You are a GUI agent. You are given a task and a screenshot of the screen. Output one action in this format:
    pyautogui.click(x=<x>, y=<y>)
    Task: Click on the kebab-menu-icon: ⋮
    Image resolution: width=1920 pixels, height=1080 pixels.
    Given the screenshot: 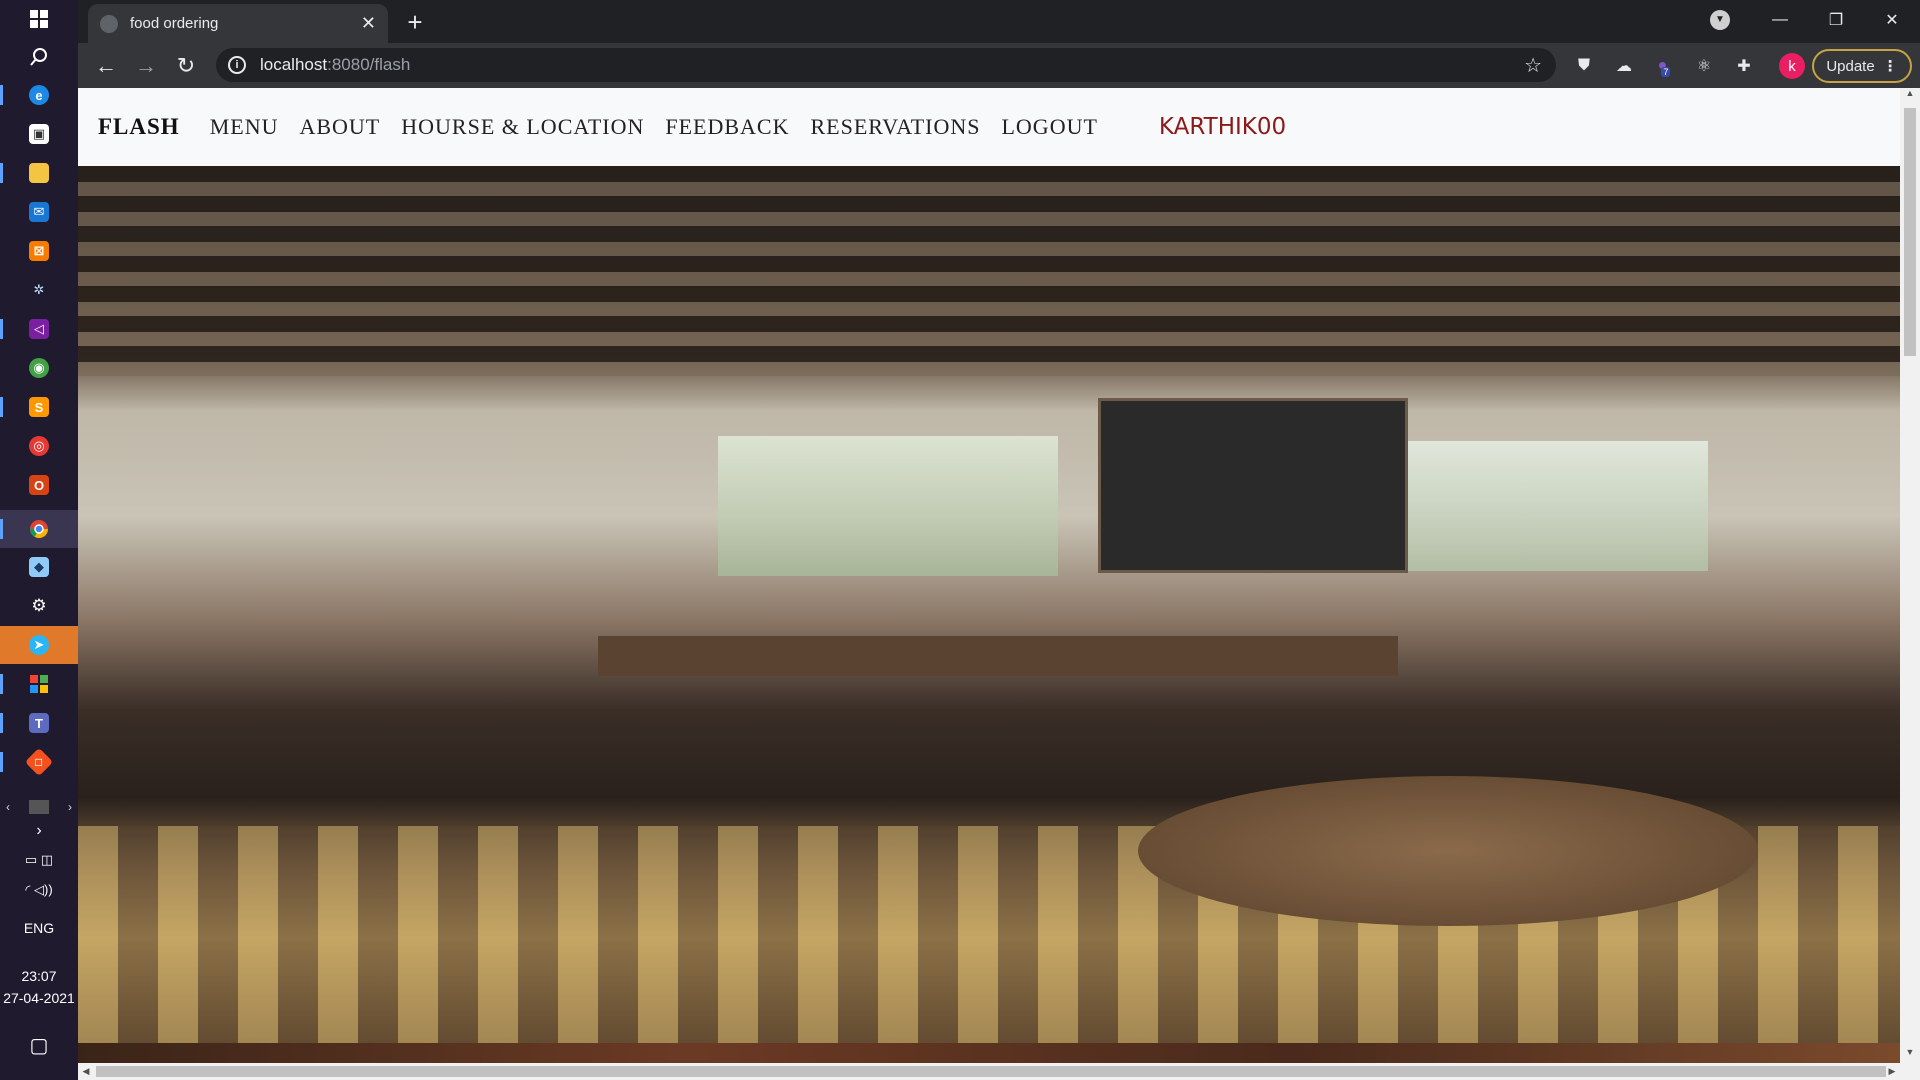 What is the action you would take?
    pyautogui.click(x=1890, y=66)
    